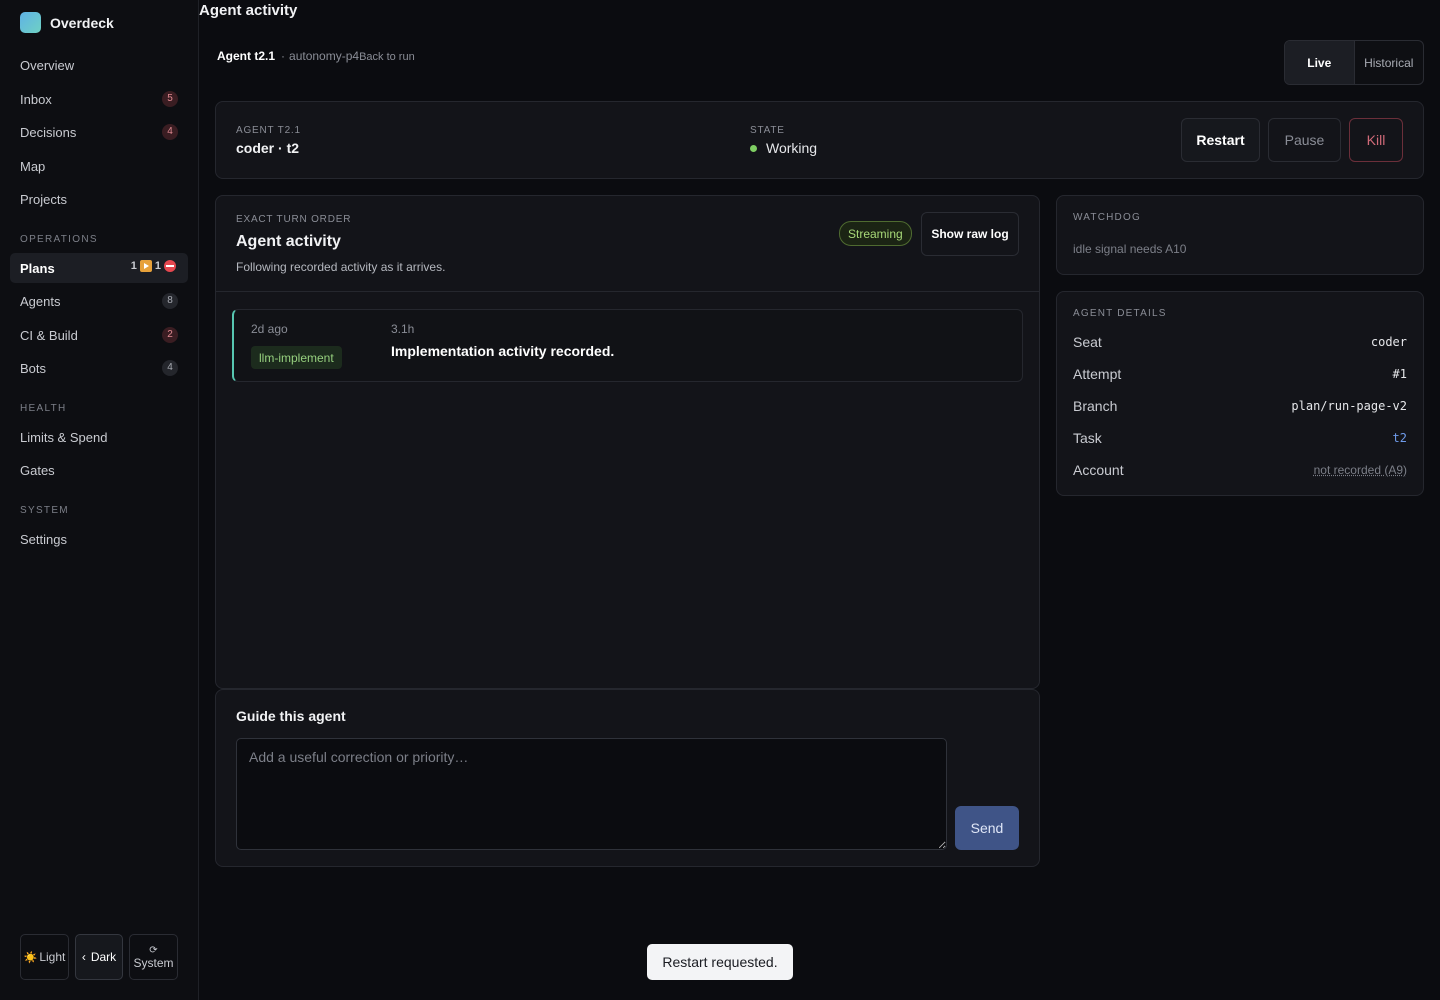 The height and width of the screenshot is (1000, 1440). Describe the element at coordinates (1240, 235) in the screenshot. I see `watchdog-card: WATCHDOG idle signal needs A10` at that location.